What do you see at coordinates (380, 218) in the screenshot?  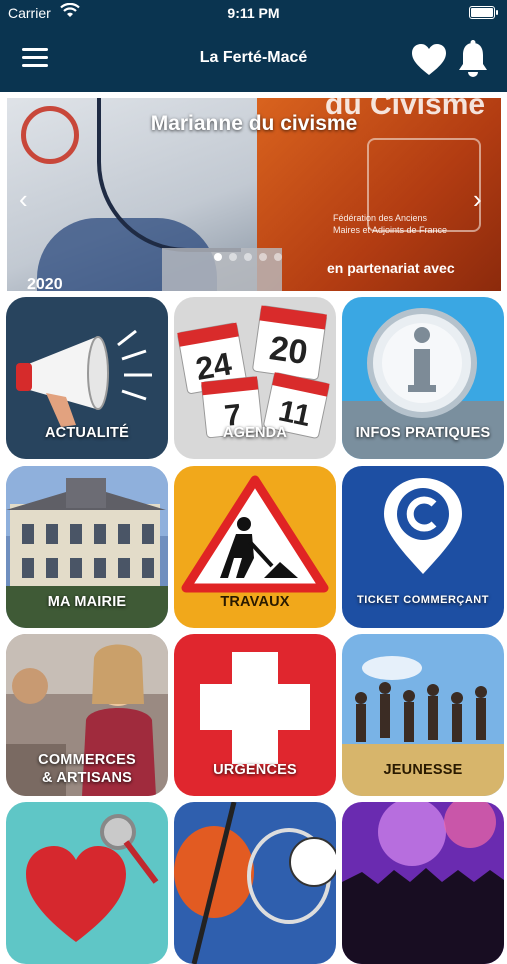 I see `banner-org-line1: Fédération des Anciens` at bounding box center [380, 218].